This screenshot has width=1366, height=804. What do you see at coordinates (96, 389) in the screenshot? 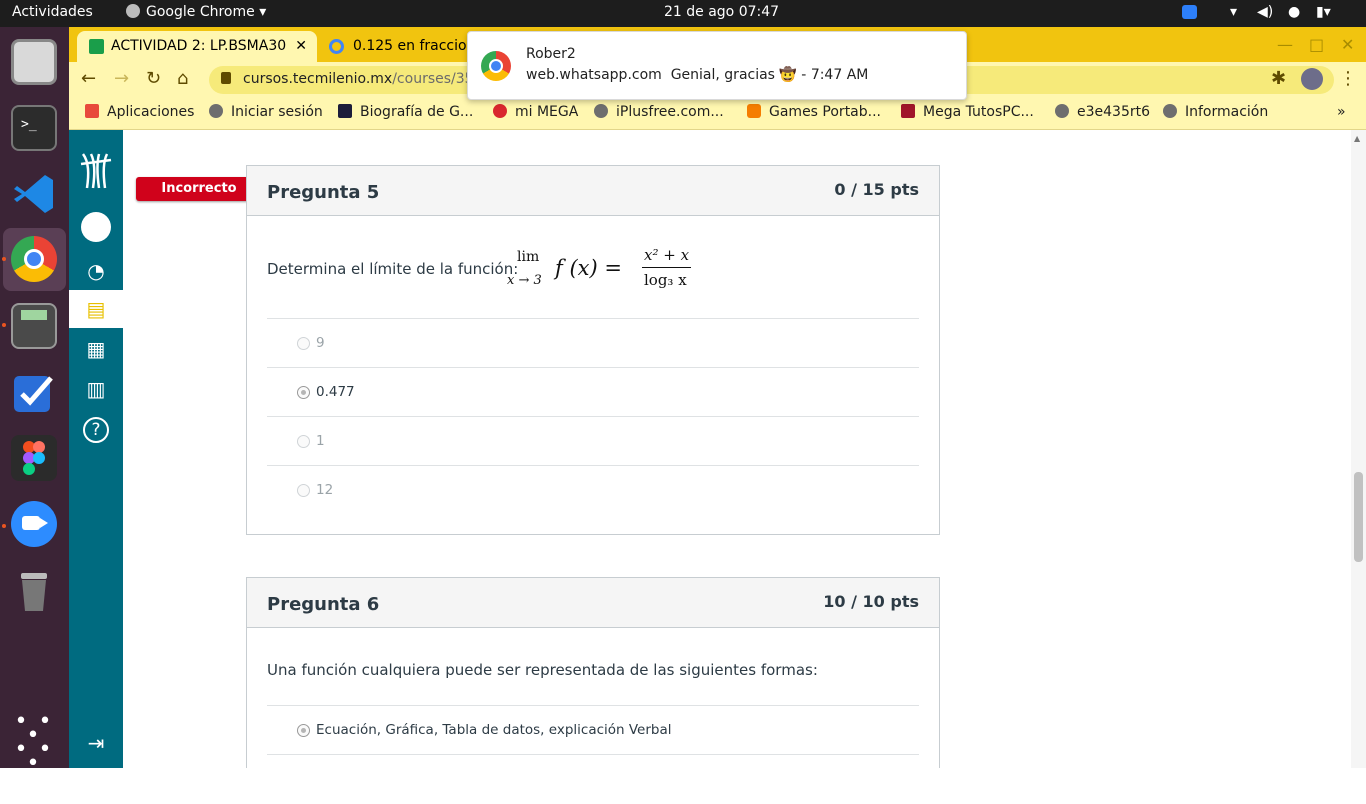
I see `inbox-icon: ▥` at bounding box center [96, 389].